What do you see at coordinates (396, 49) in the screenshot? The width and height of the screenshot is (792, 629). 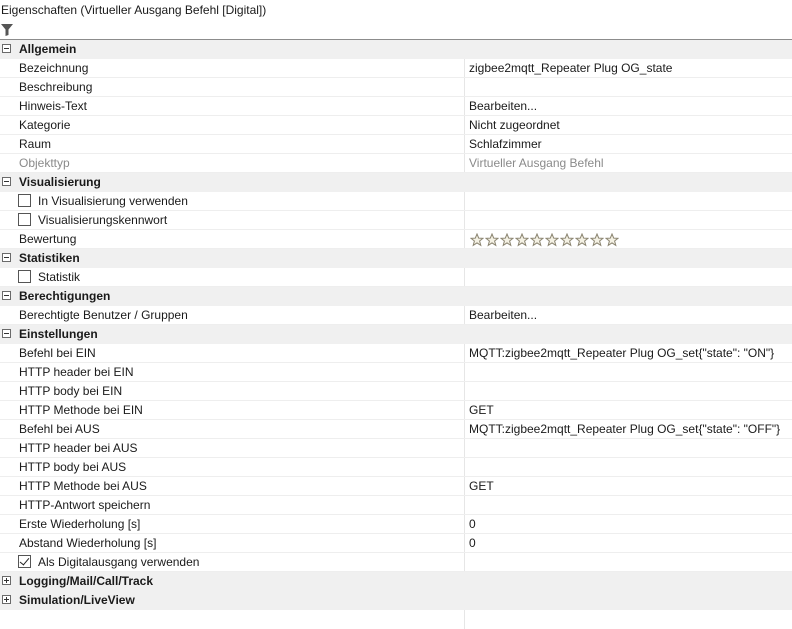 I see `category-allgemein: Allgemein` at bounding box center [396, 49].